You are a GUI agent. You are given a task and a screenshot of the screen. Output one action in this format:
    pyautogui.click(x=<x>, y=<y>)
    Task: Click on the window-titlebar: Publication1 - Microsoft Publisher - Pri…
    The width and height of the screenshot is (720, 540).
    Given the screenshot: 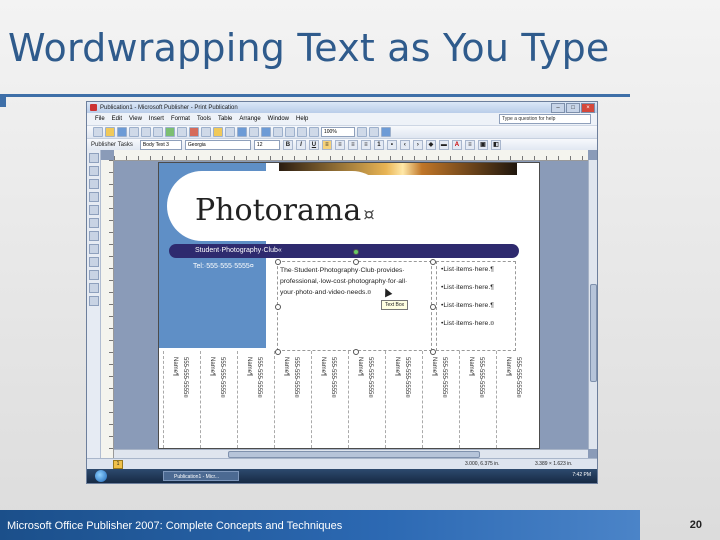 What is the action you would take?
    pyautogui.click(x=342, y=107)
    